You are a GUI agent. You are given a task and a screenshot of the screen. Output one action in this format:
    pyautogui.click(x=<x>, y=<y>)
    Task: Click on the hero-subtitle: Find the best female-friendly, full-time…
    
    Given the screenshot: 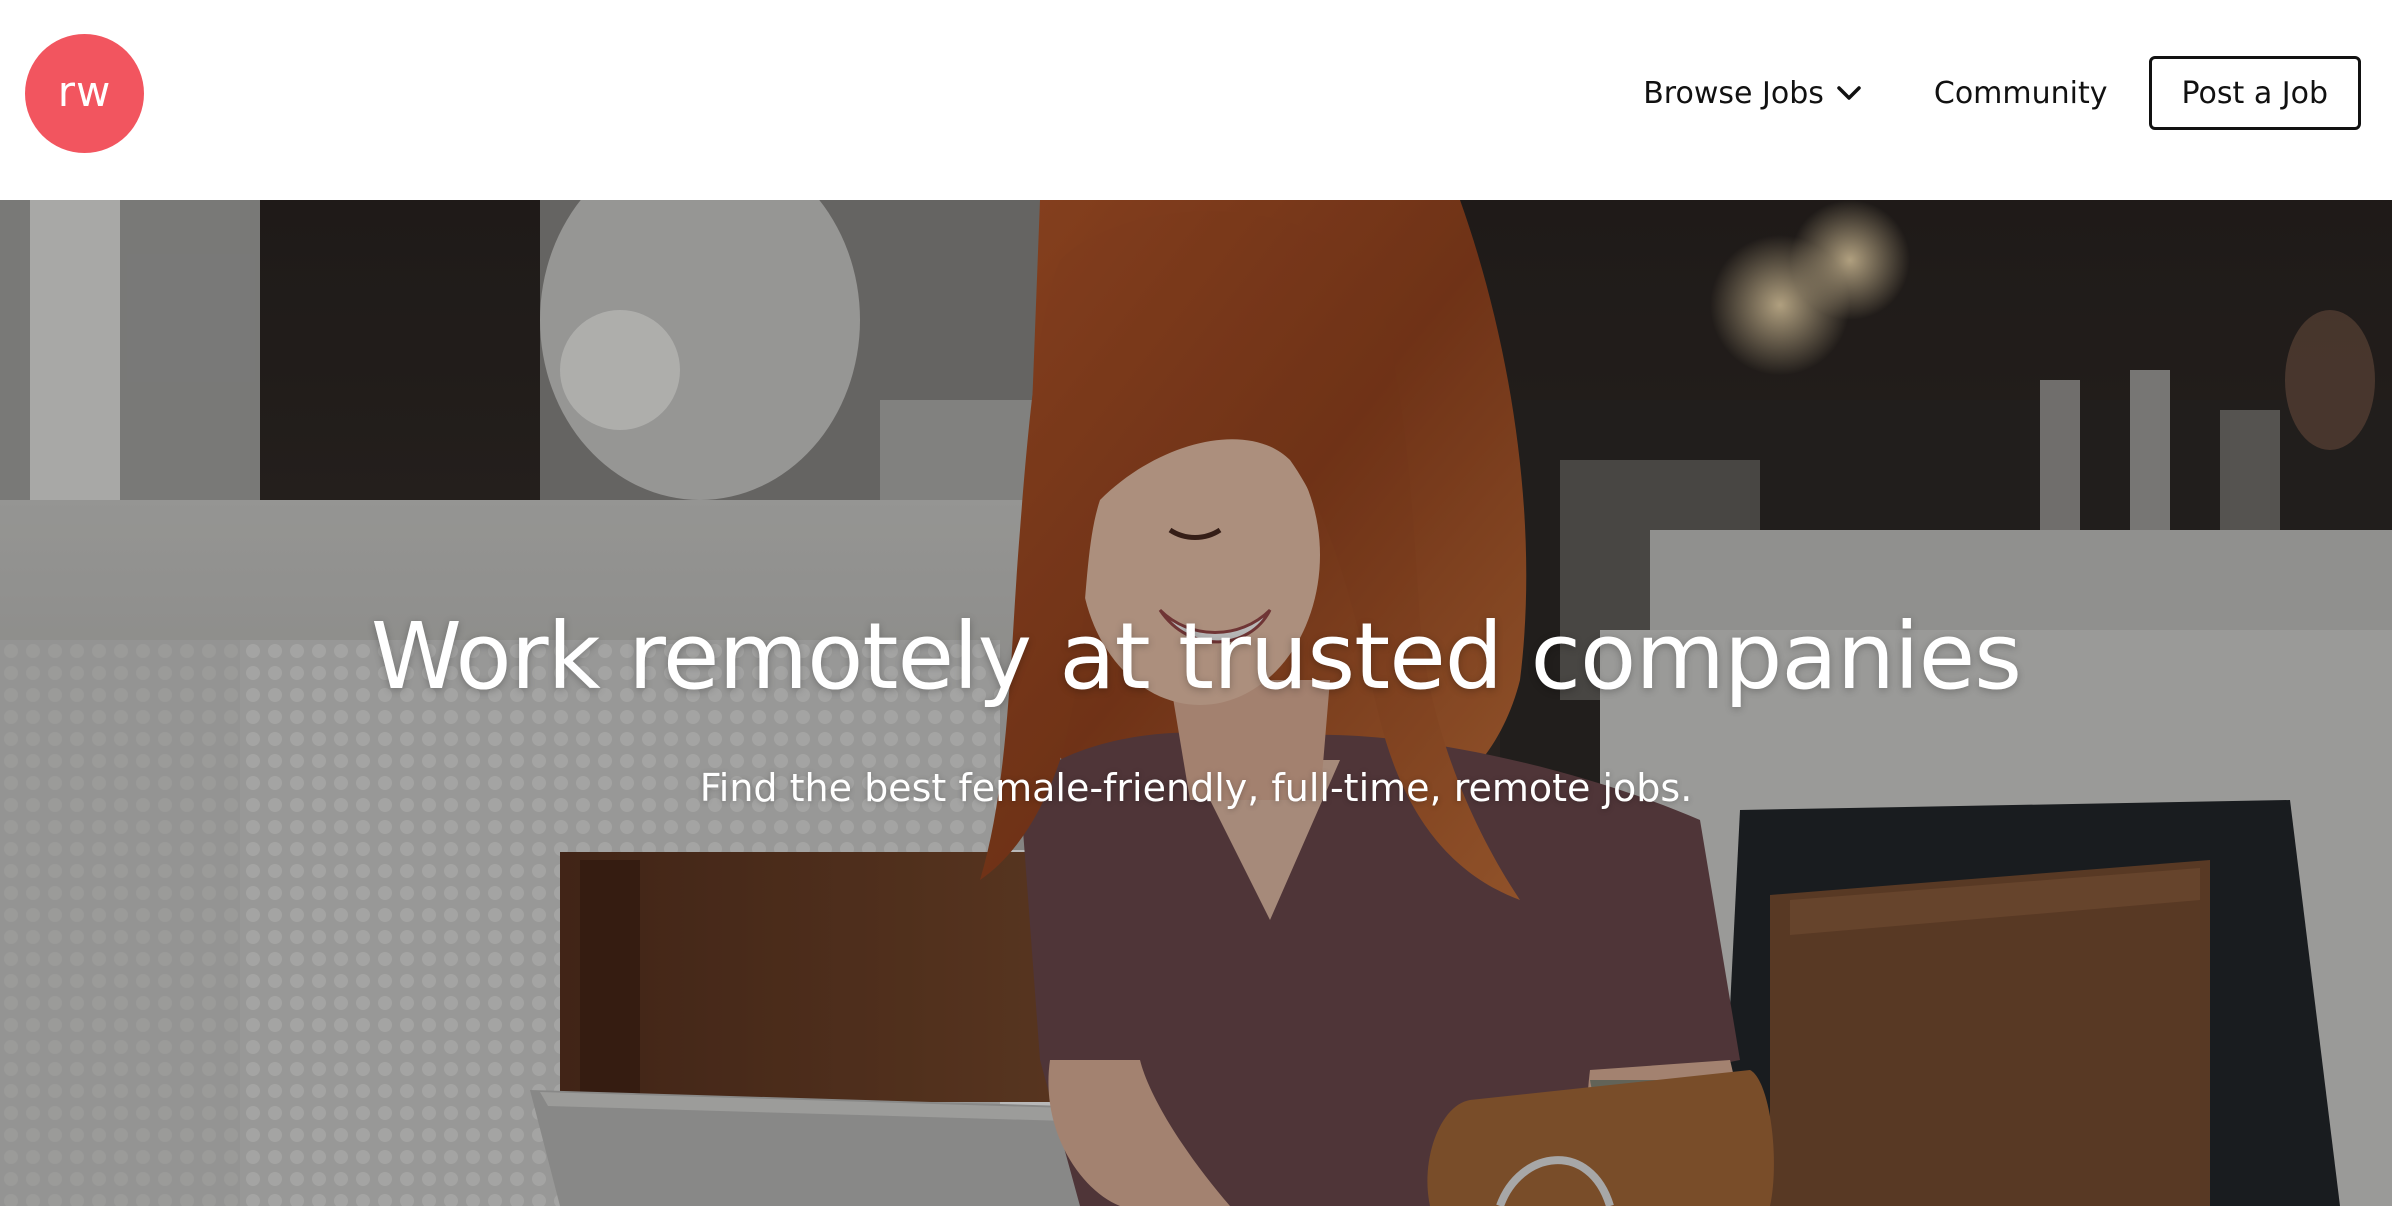 What is the action you would take?
    pyautogui.click(x=1196, y=788)
    